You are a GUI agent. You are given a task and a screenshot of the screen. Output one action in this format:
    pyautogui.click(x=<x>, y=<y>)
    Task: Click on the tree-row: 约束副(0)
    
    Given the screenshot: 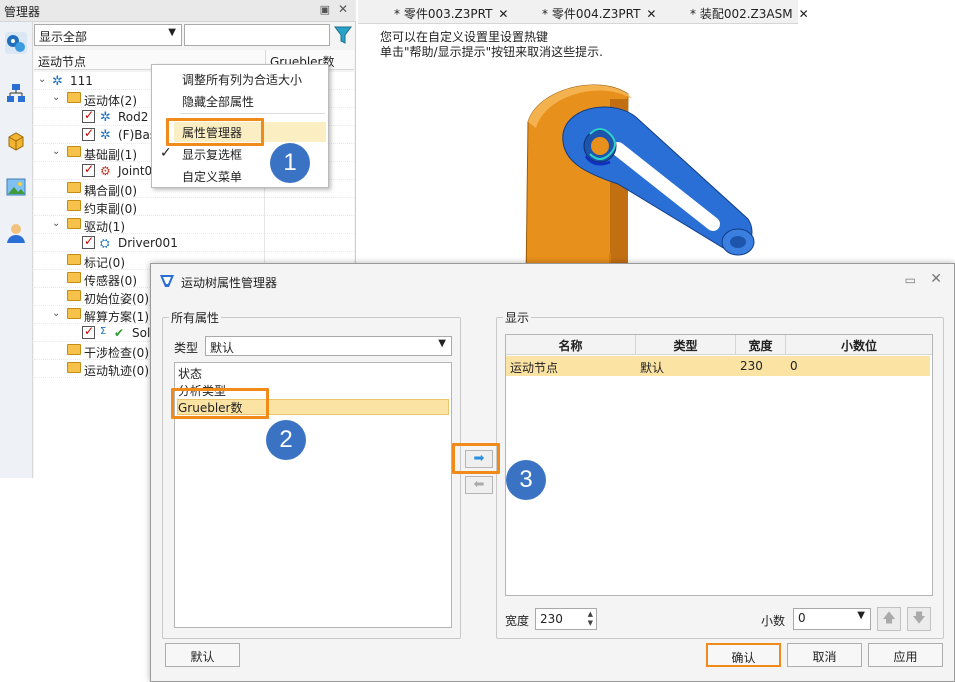 What is the action you would take?
    pyautogui.click(x=194, y=207)
    